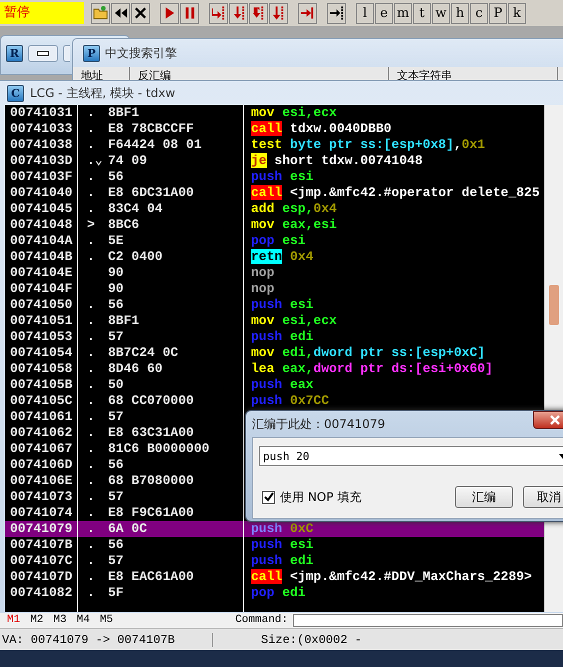  Describe the element at coordinates (41, 385) in the screenshot. I see `address-cell-text: 0074105B` at that location.